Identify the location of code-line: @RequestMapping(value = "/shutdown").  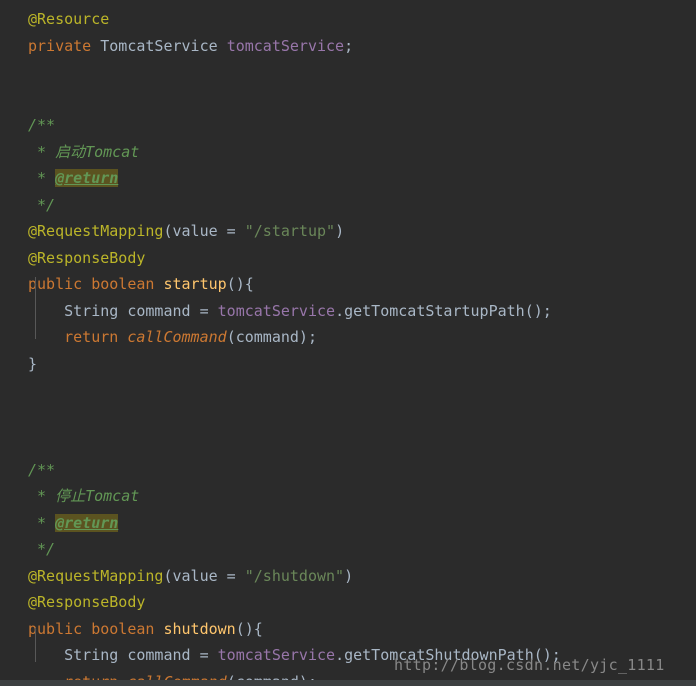
(348, 576).